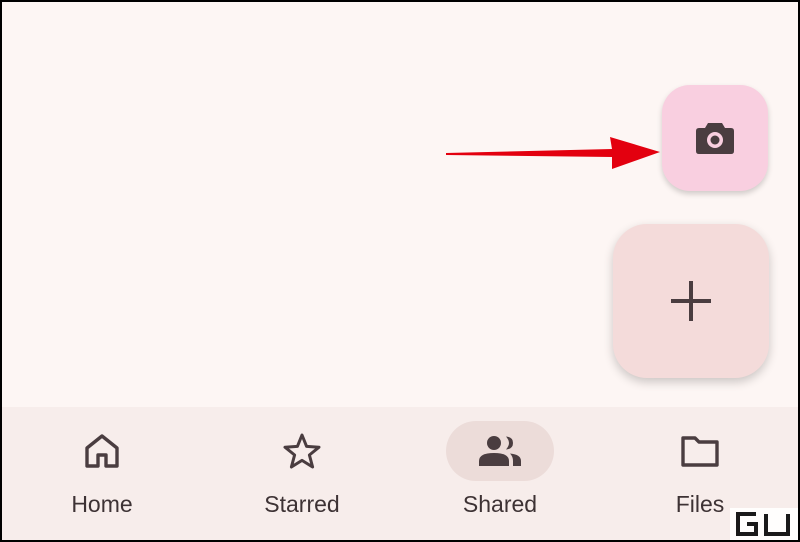 This screenshot has width=800, height=542. I want to click on nav-item-starred: Starred, so click(302, 473).